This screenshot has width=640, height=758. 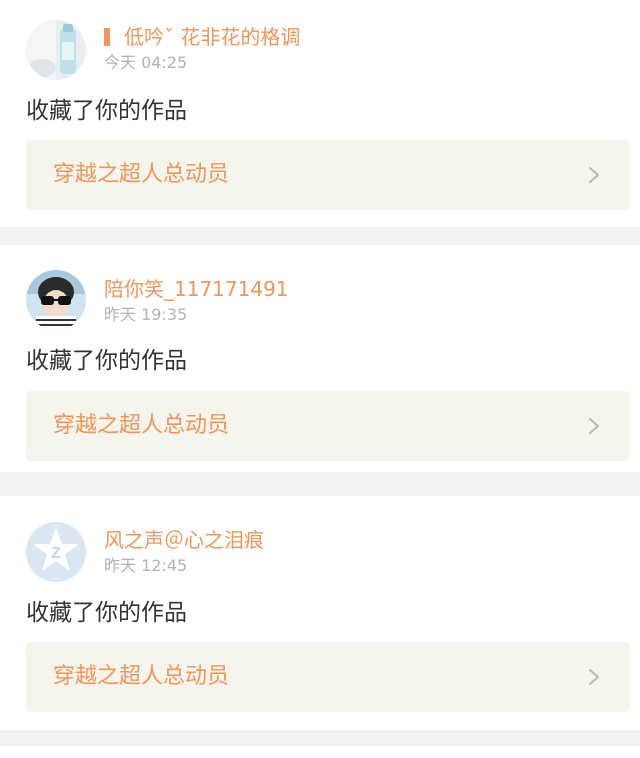 What do you see at coordinates (320, 752) in the screenshot?
I see `notification-card` at bounding box center [320, 752].